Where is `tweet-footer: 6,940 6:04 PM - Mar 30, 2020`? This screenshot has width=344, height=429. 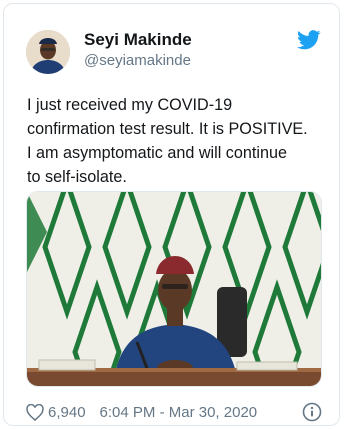 tweet-footer: 6,940 6:04 PM - Mar 30, 2020 is located at coordinates (174, 412).